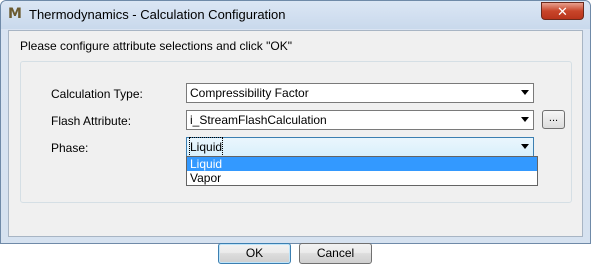  What do you see at coordinates (258, 120) in the screenshot?
I see `flash-attribute-value: i_StreamFlashCalculation` at bounding box center [258, 120].